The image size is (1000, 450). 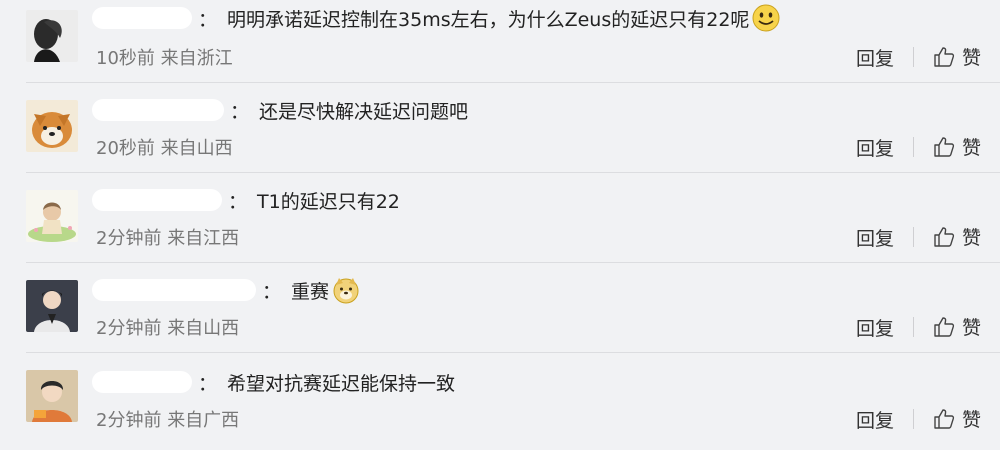 I want to click on doge-emoji-icon, so click(x=346, y=290).